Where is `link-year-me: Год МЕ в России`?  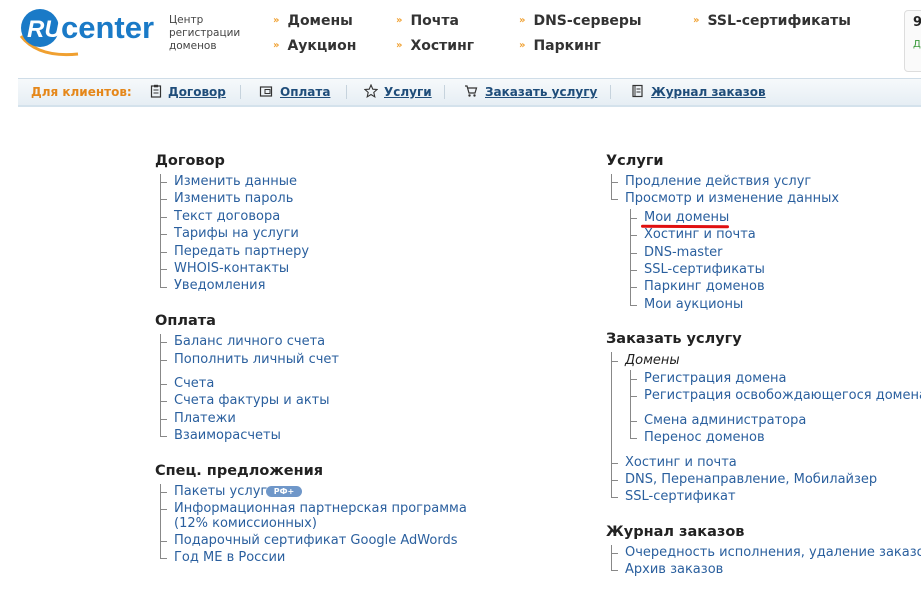 link-year-me: Год МЕ в России is located at coordinates (229, 557).